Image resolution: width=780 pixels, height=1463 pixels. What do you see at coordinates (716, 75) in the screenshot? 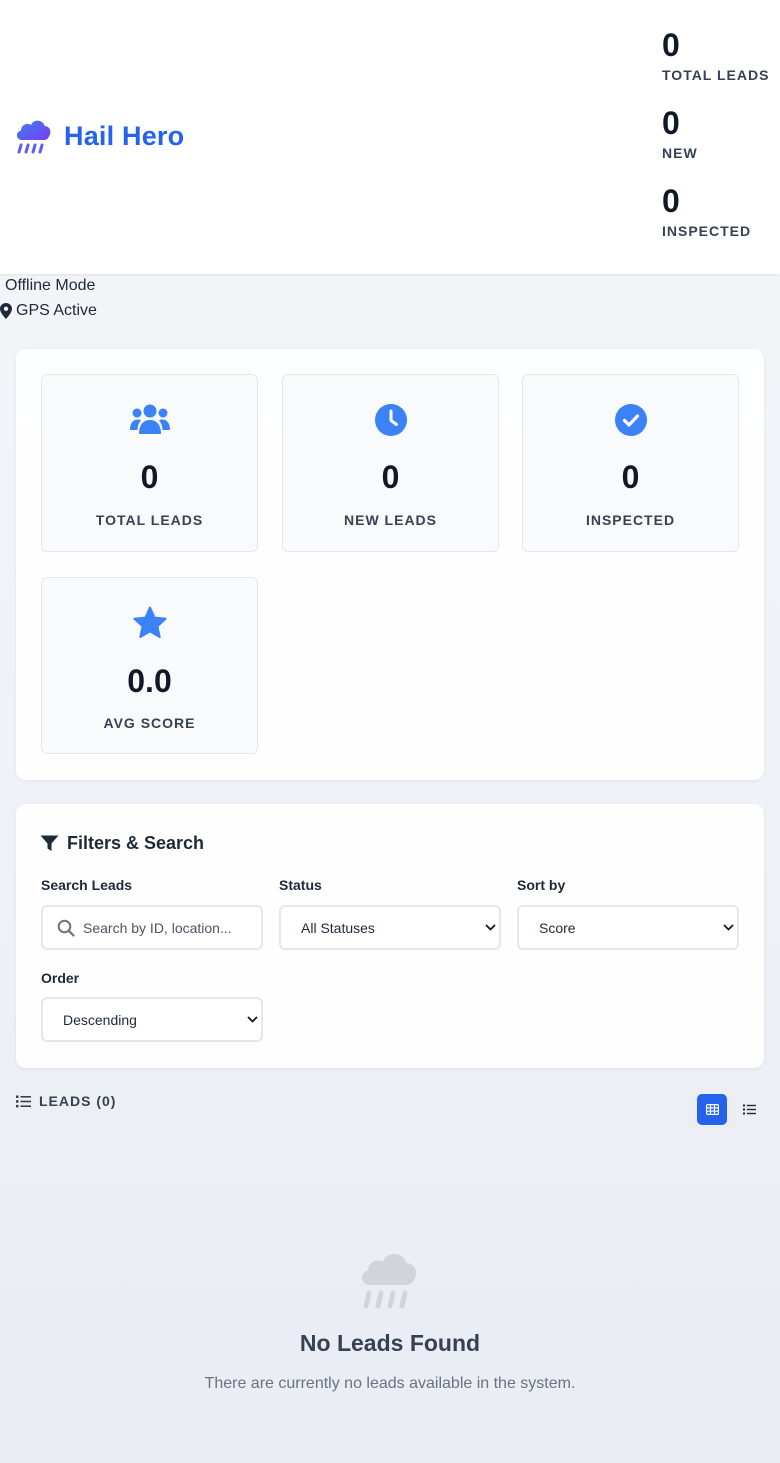
I see `header-stat-label: TOTAL LEADS` at bounding box center [716, 75].